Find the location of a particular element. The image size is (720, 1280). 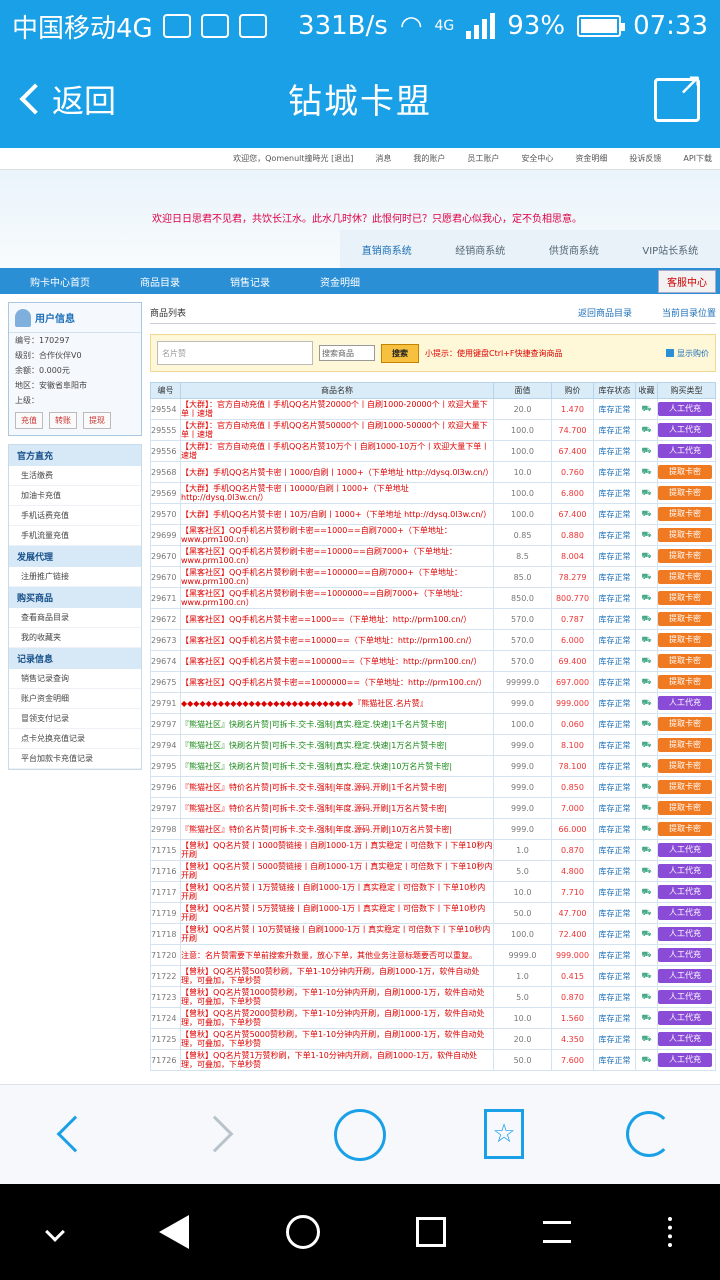

topnav-funds: 资金明细 is located at coordinates (591, 158).